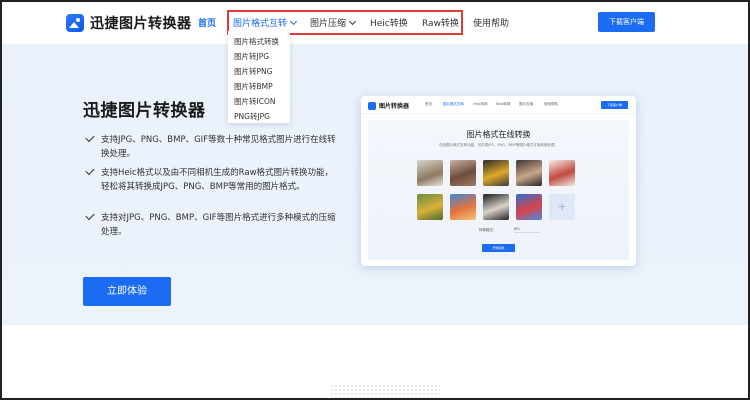 The width and height of the screenshot is (750, 400). Describe the element at coordinates (141, 24) in the screenshot. I see `logo-text: 迅捷图片转换器` at that location.